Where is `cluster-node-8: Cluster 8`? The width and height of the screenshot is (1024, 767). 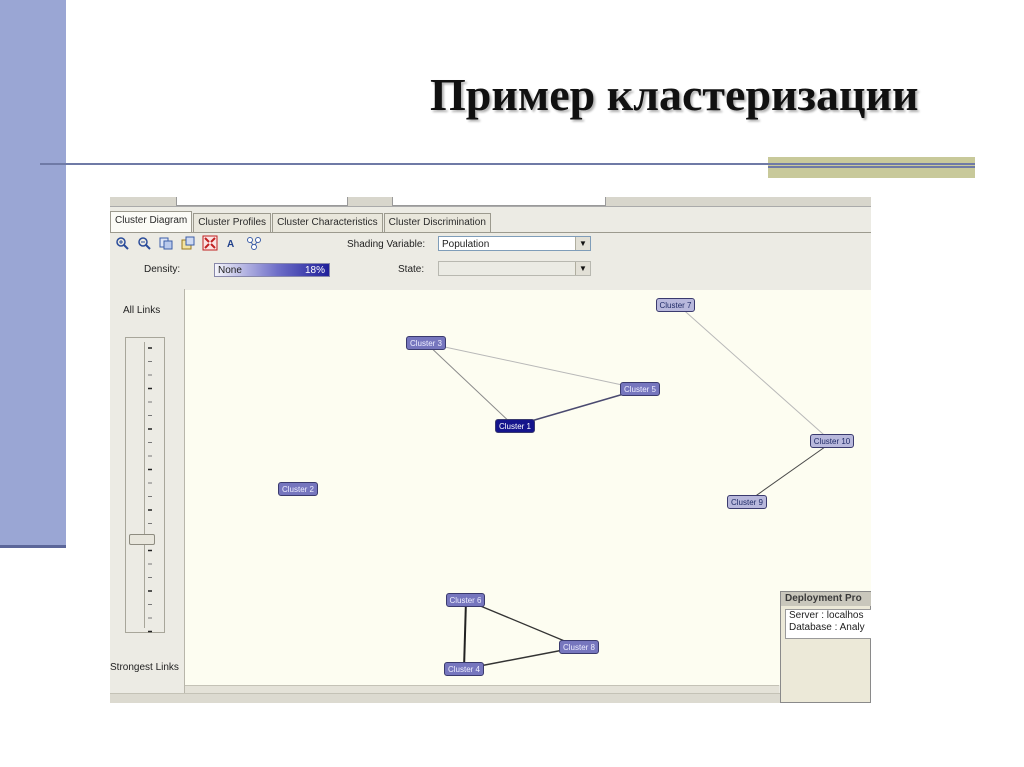
cluster-node-8: Cluster 8 is located at coordinates (579, 647).